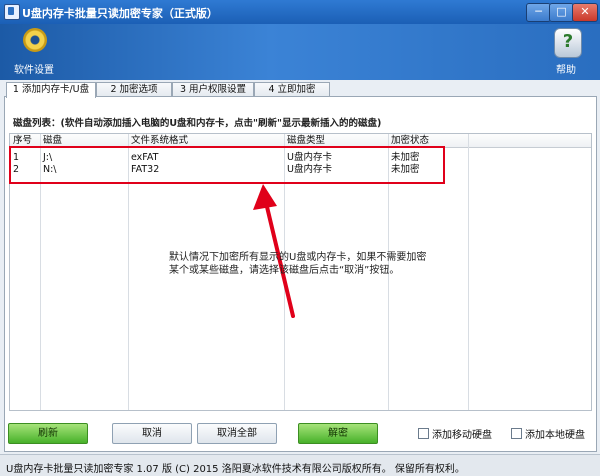  I want to click on add-local-disk-checkbox, so click(516, 433).